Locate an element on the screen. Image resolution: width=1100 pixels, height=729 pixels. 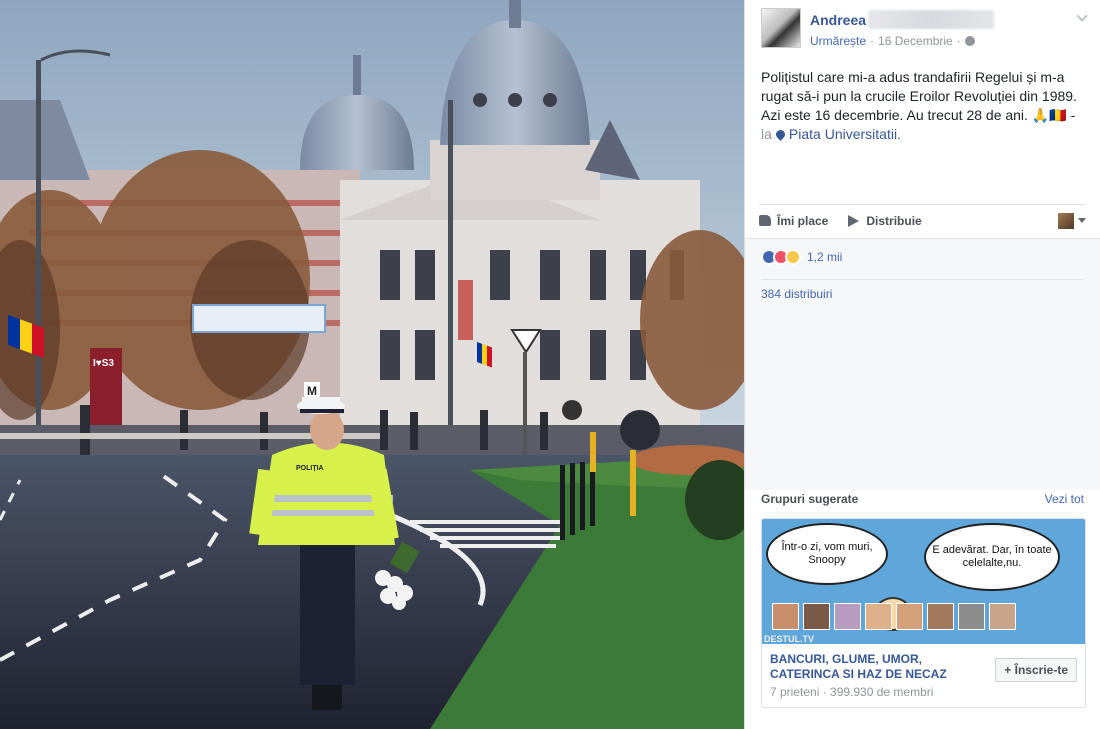
group-meta: 7 prieteni · 399.930 de membri is located at coordinates (852, 692).